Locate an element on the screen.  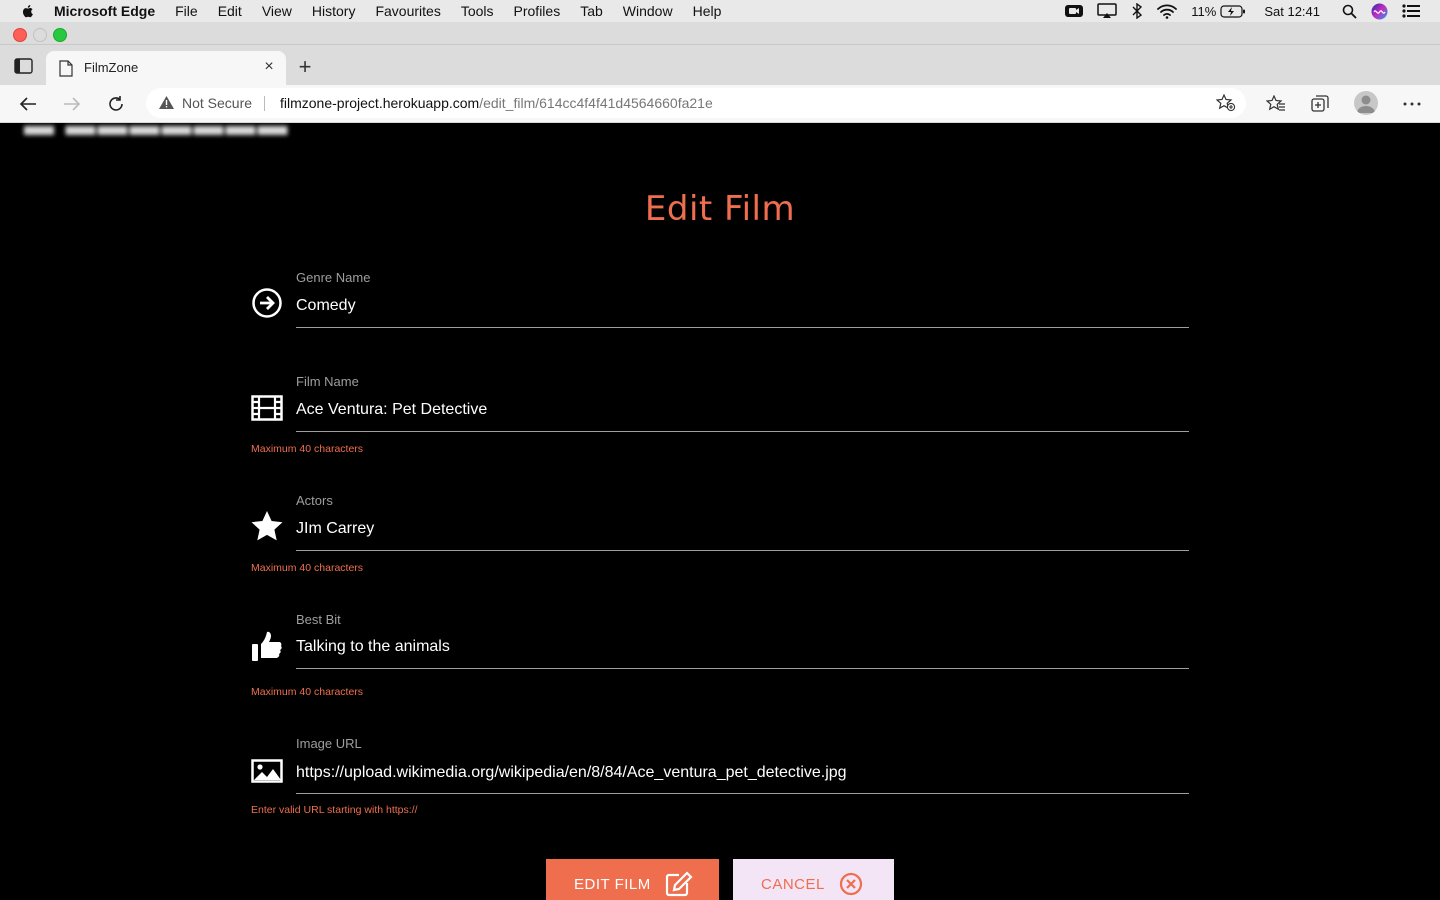
add-favourite-icon is located at coordinates (1225, 105).